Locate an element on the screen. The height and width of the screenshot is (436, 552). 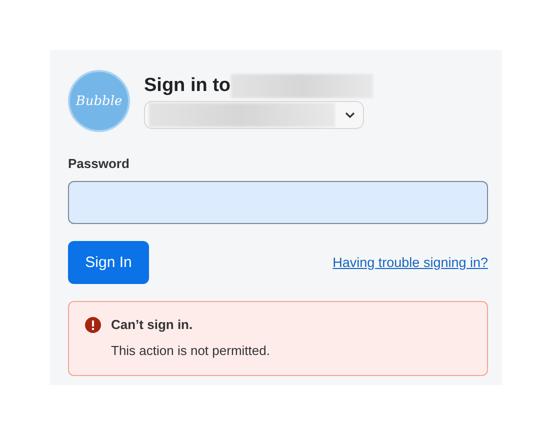
password-label: Password is located at coordinates (99, 163).